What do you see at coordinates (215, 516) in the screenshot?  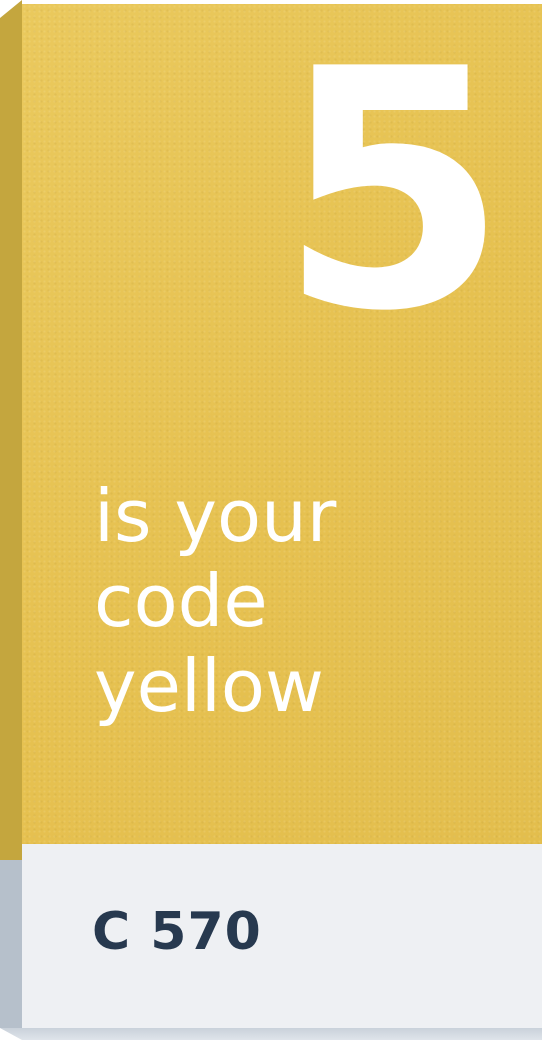 I see `tagline-line-1: is your` at bounding box center [215, 516].